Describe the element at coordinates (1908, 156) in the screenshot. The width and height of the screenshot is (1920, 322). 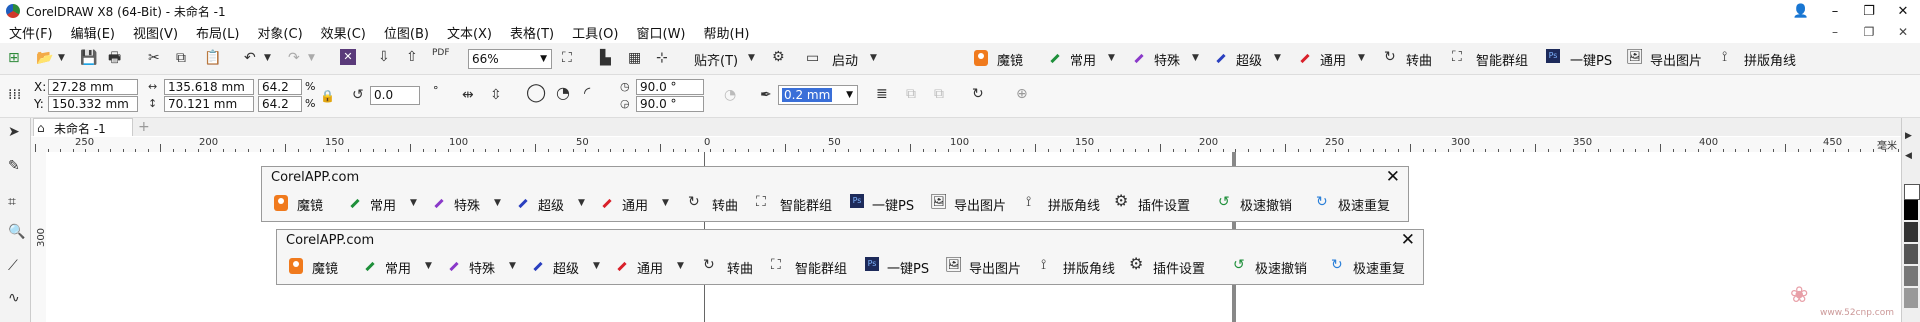
I see `palette-scroll-left-icon: ◀` at that location.